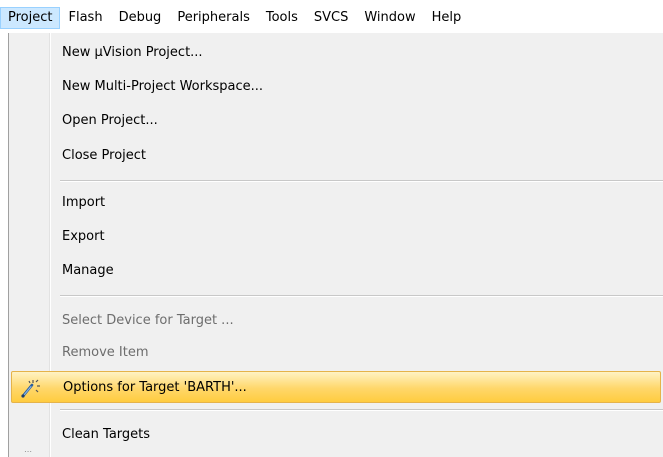 The width and height of the screenshot is (663, 457). Describe the element at coordinates (30, 17) in the screenshot. I see `menu-project: Project` at that location.